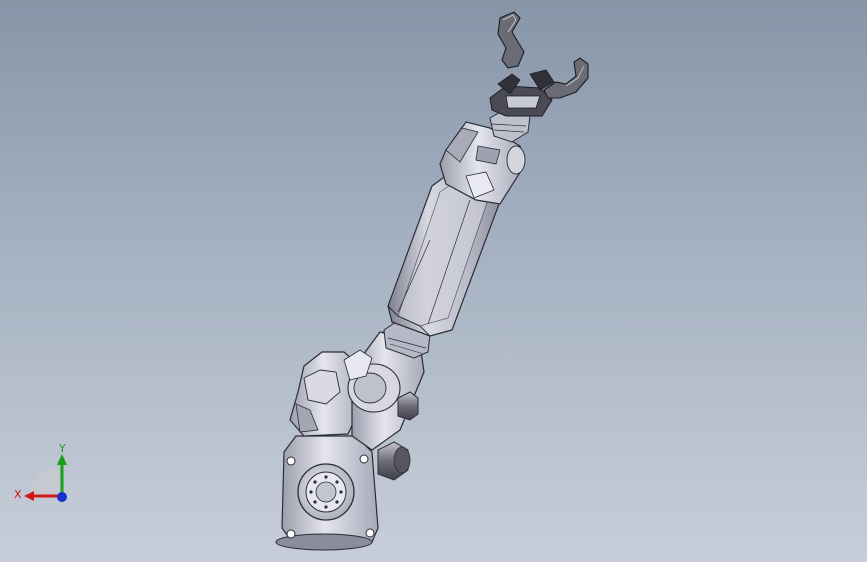 The image size is (867, 562). I want to click on reference-triad: Y X, so click(40, 472).